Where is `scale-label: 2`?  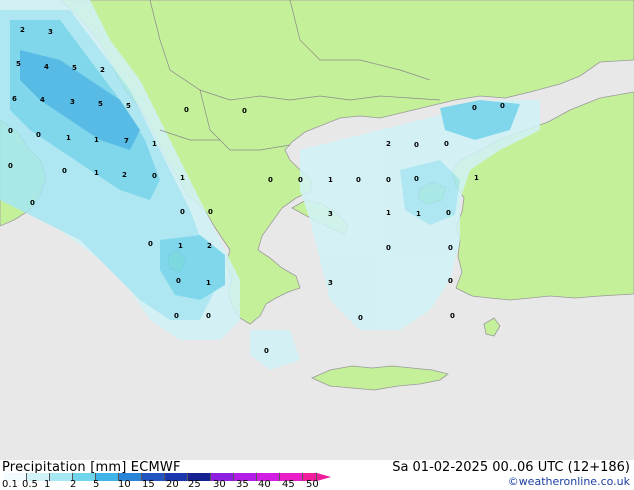 scale-label: 2 is located at coordinates (73, 484).